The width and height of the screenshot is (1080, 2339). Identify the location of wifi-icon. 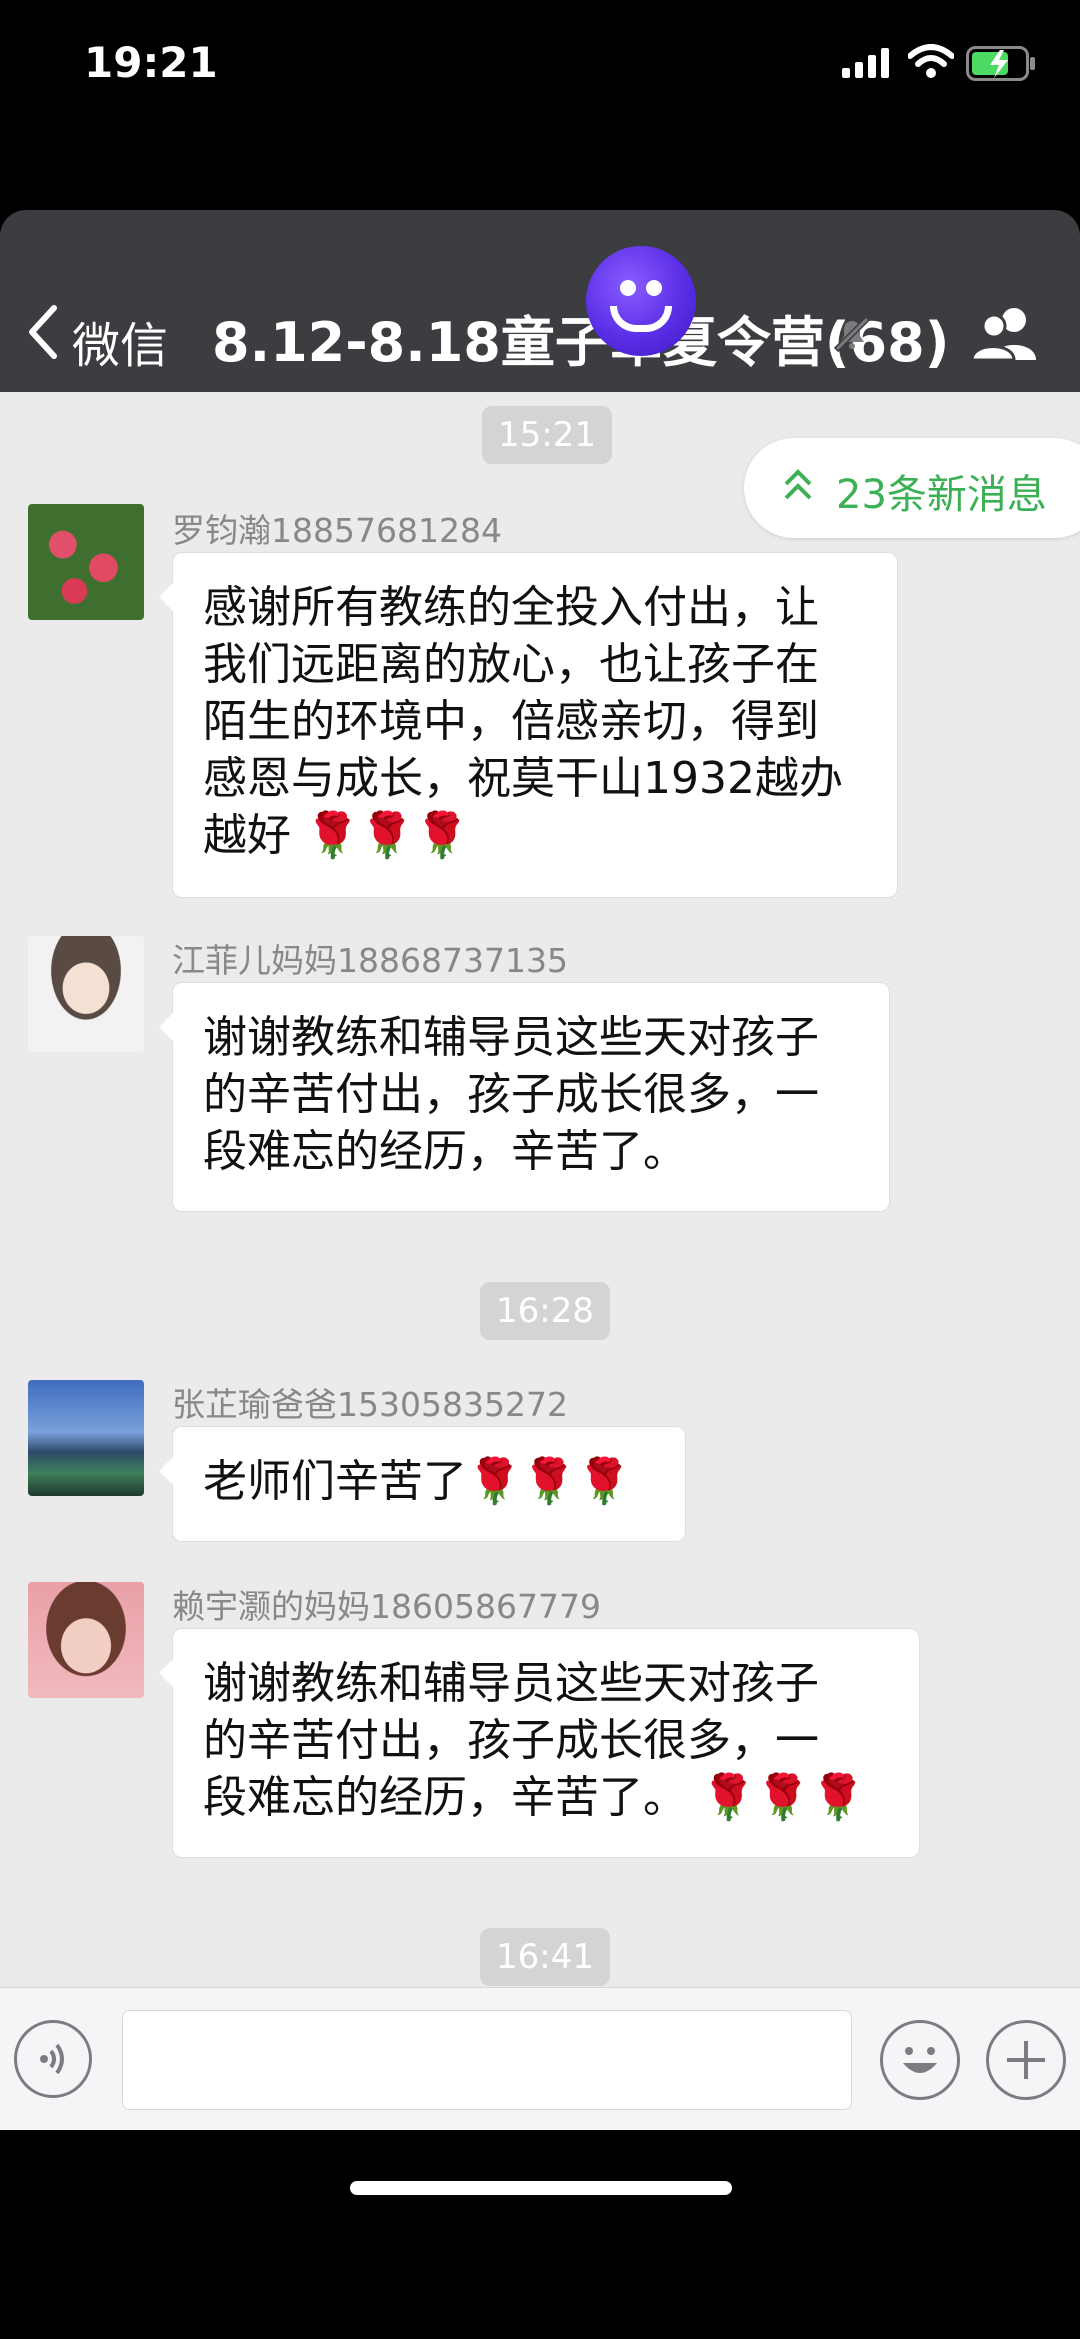
(931, 61).